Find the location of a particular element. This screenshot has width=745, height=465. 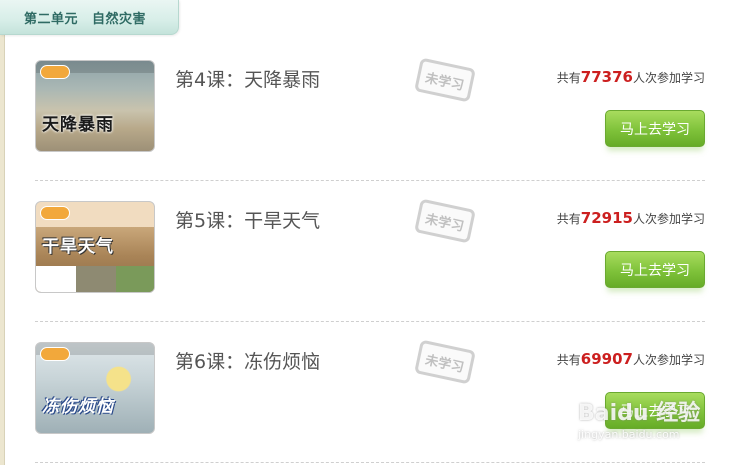

lesson-title: 第5课：干旱天气 is located at coordinates (247, 219).